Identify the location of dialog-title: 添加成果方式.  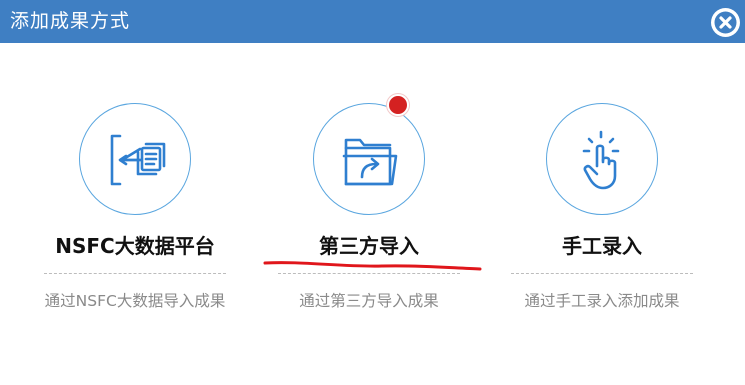
(70, 21).